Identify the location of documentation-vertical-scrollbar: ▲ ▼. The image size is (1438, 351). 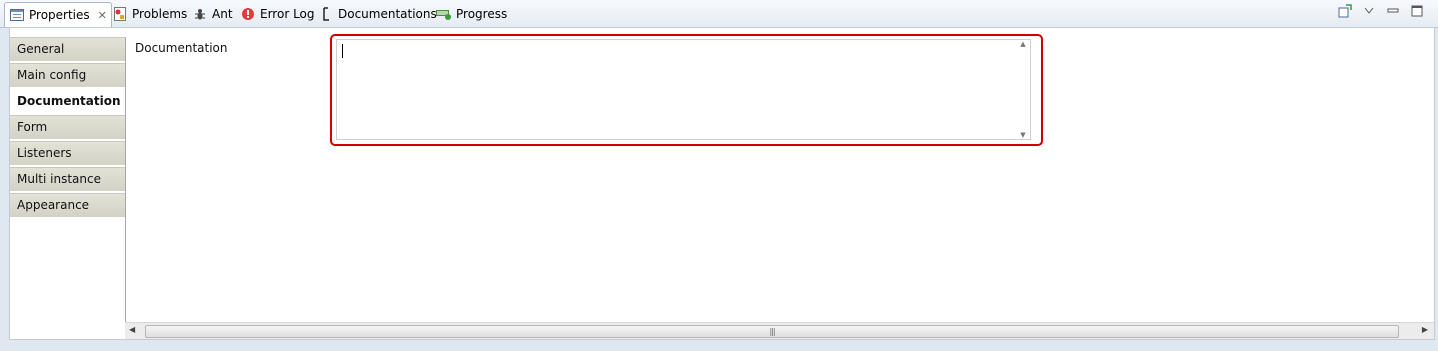
(1023, 89).